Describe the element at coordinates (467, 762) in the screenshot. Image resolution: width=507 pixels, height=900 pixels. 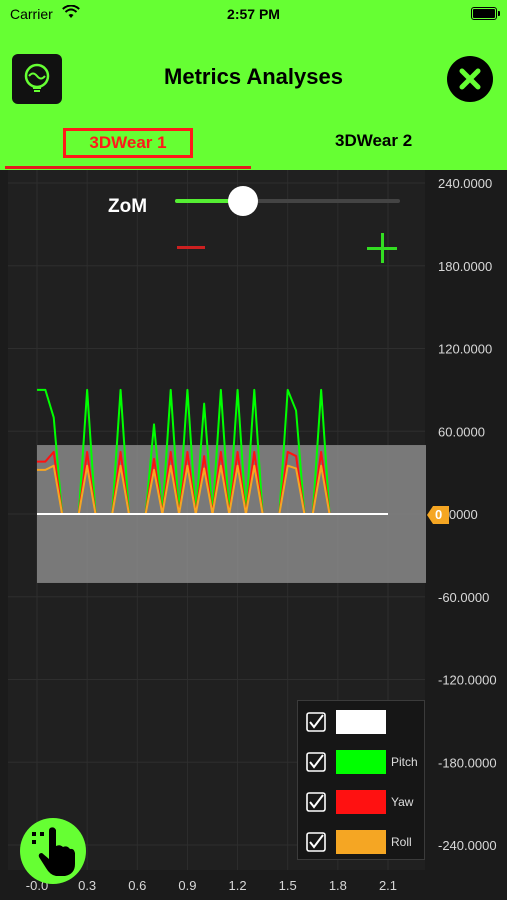
I see `y-tick-label: -180.0000` at that location.